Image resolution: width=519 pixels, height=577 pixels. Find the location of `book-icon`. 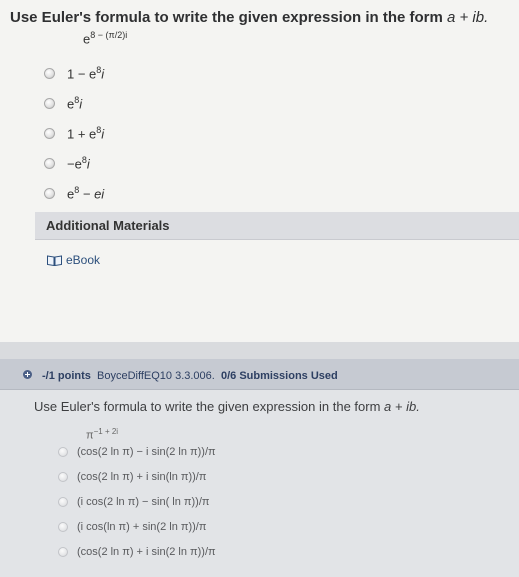

book-icon is located at coordinates (54, 260).